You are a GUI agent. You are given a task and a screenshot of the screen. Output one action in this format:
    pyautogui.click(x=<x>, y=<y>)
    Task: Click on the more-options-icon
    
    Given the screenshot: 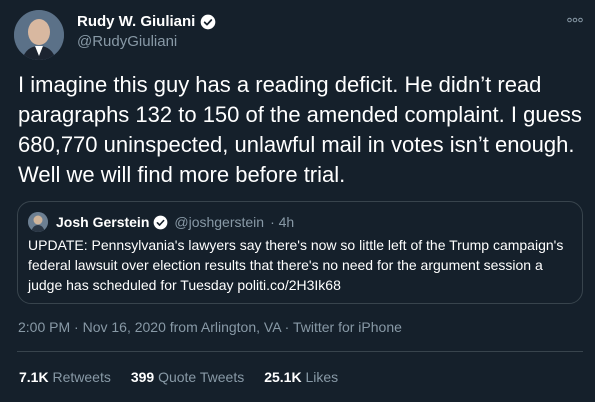 What is the action you would take?
    pyautogui.click(x=575, y=19)
    